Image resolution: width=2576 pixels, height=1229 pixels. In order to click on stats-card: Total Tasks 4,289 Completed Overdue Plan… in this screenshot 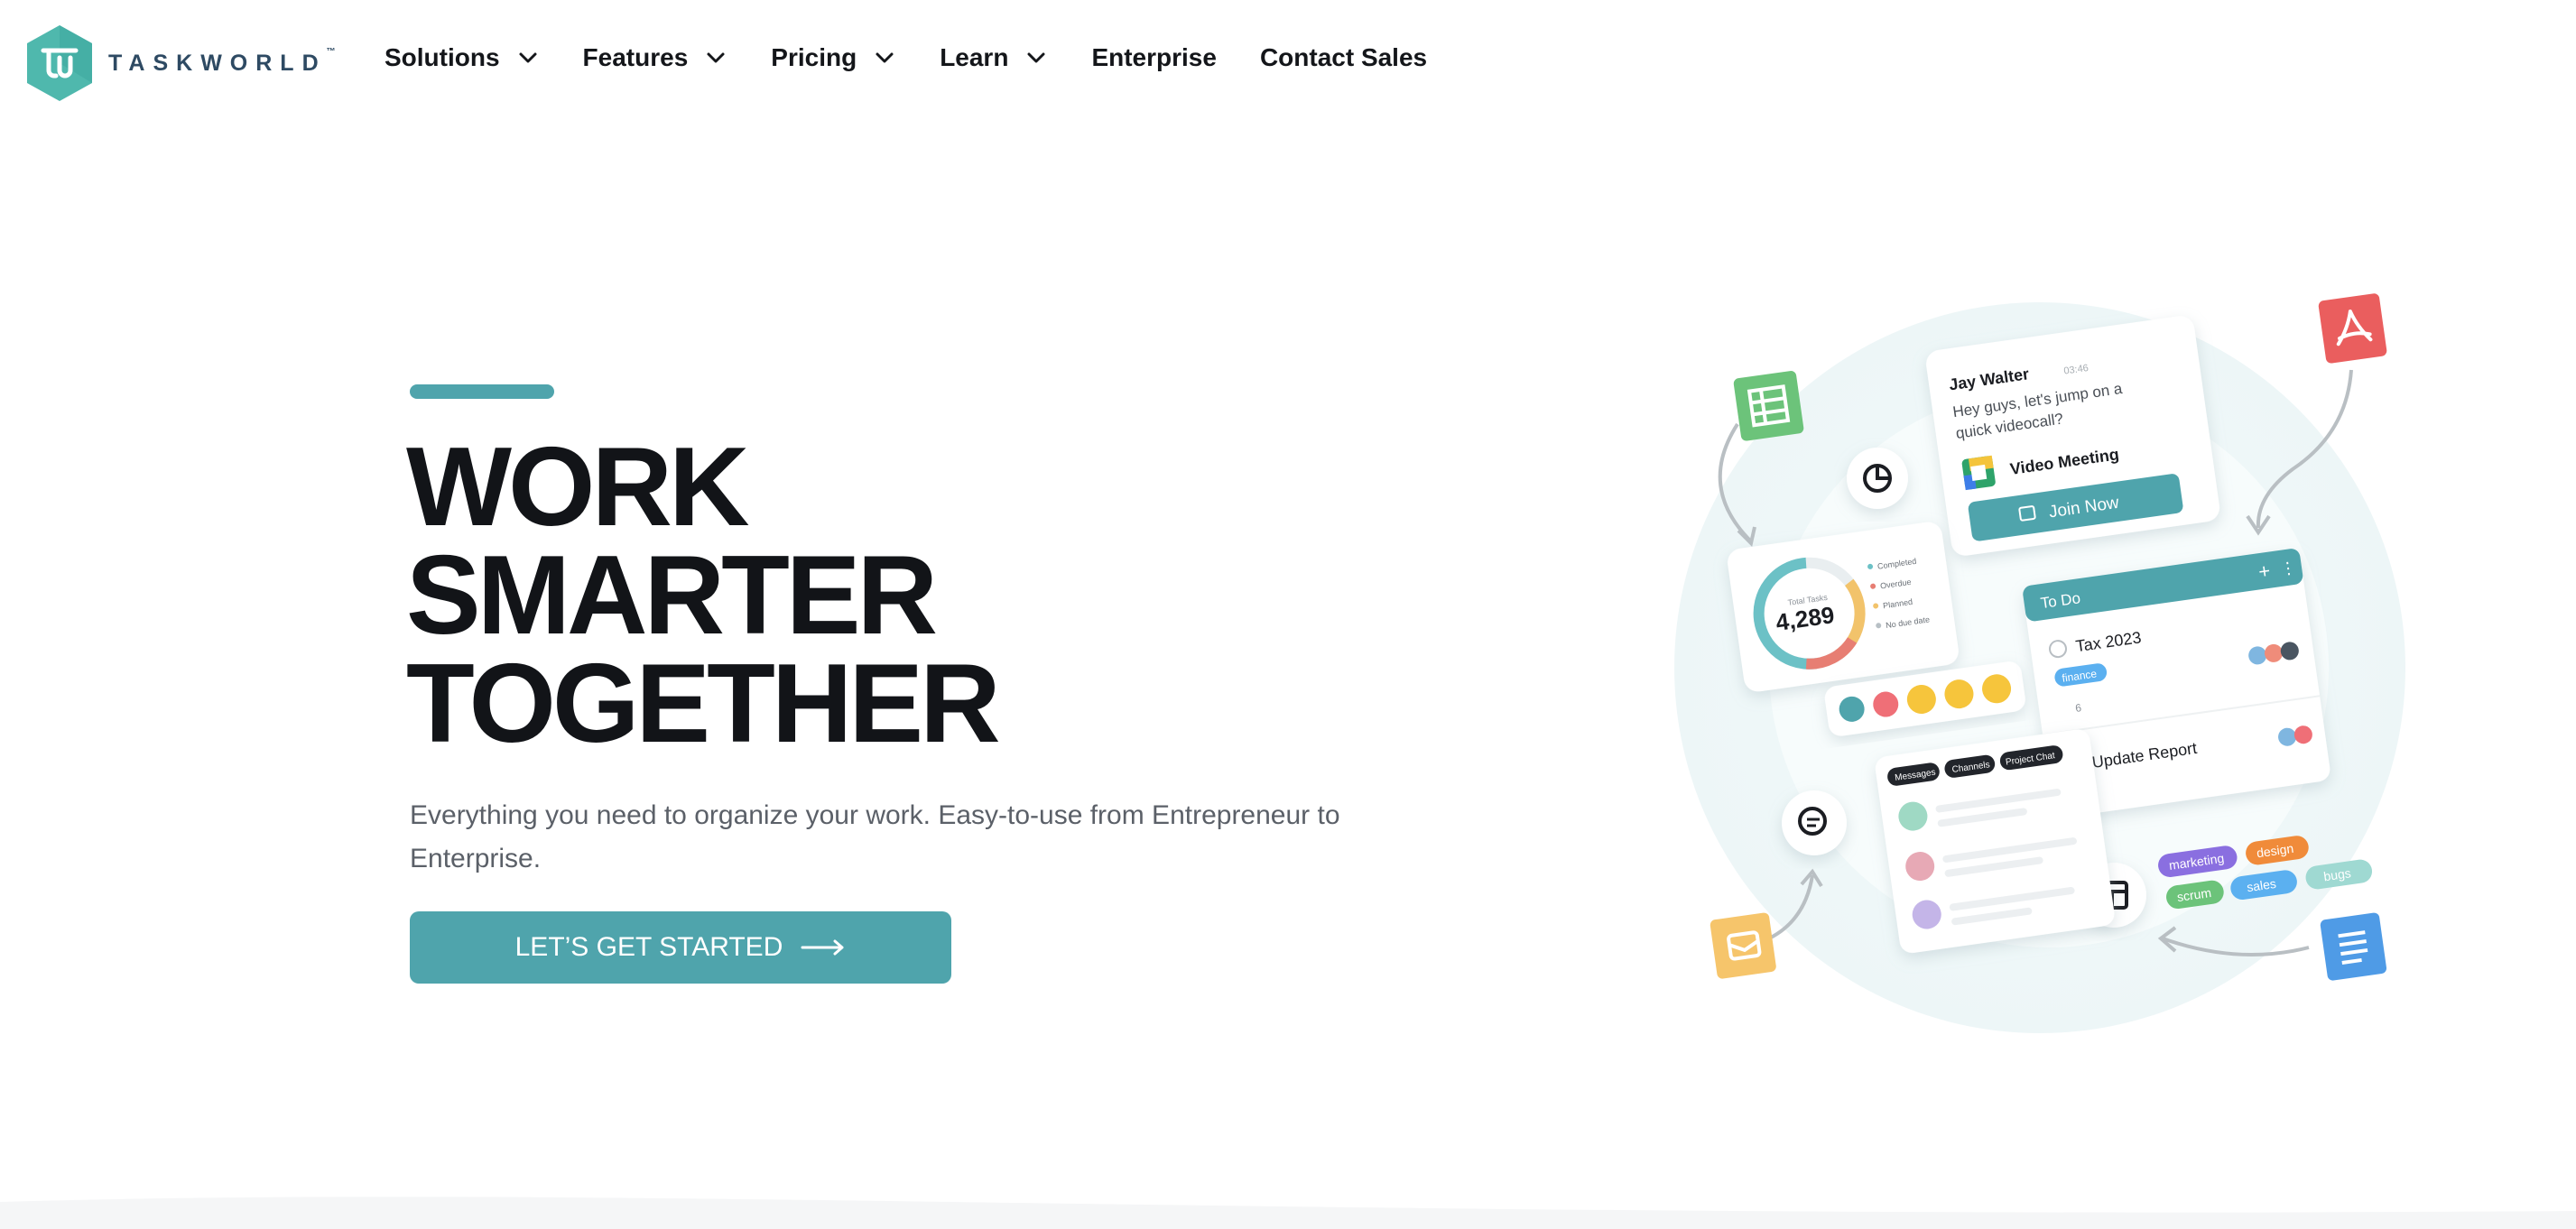, I will do `click(1843, 607)`.